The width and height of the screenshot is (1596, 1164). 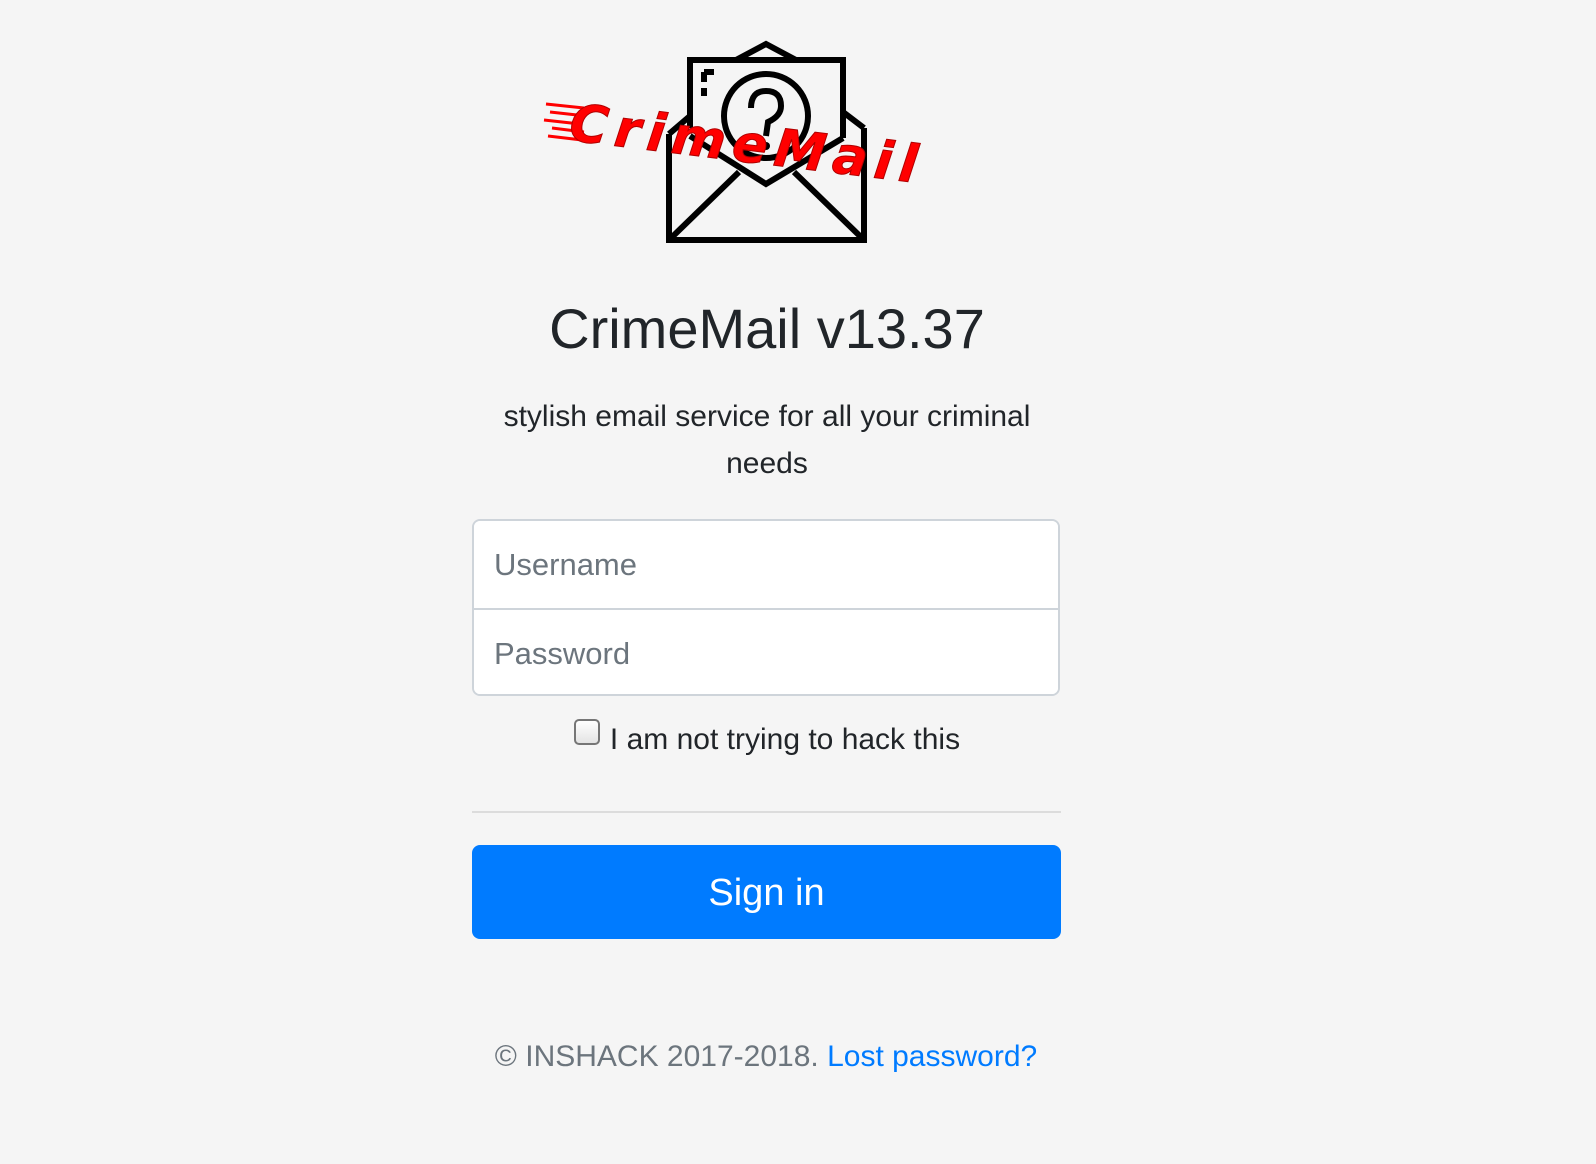 What do you see at coordinates (766, 652) in the screenshot?
I see `password-input` at bounding box center [766, 652].